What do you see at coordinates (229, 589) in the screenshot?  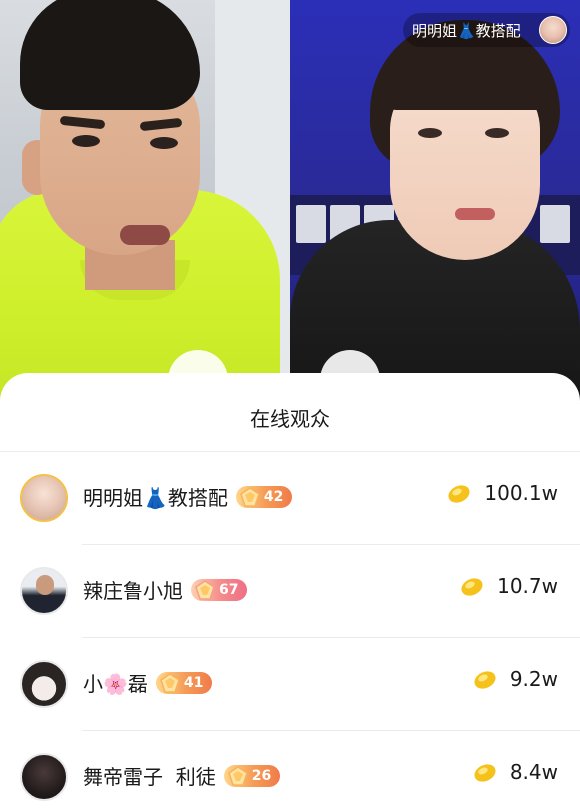 I see `level-number: 67` at bounding box center [229, 589].